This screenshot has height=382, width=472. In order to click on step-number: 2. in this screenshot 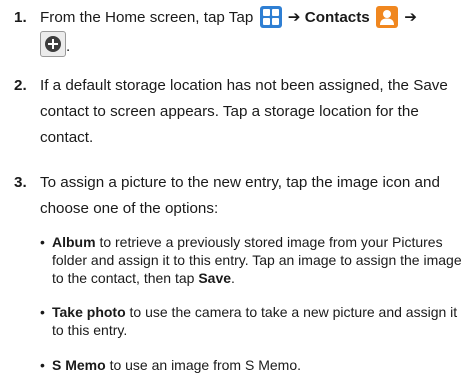, I will do `click(20, 85)`.